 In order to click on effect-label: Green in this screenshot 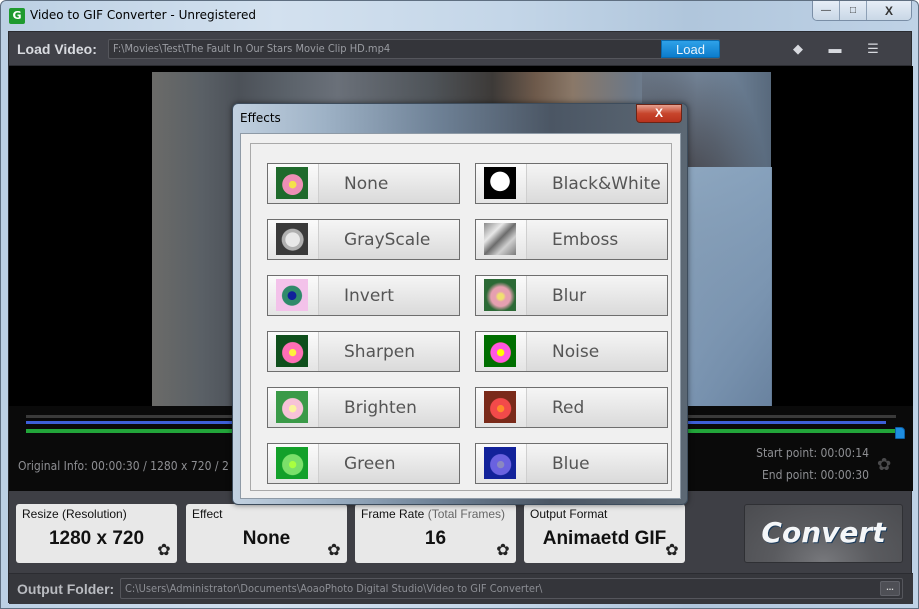, I will do `click(370, 464)`.